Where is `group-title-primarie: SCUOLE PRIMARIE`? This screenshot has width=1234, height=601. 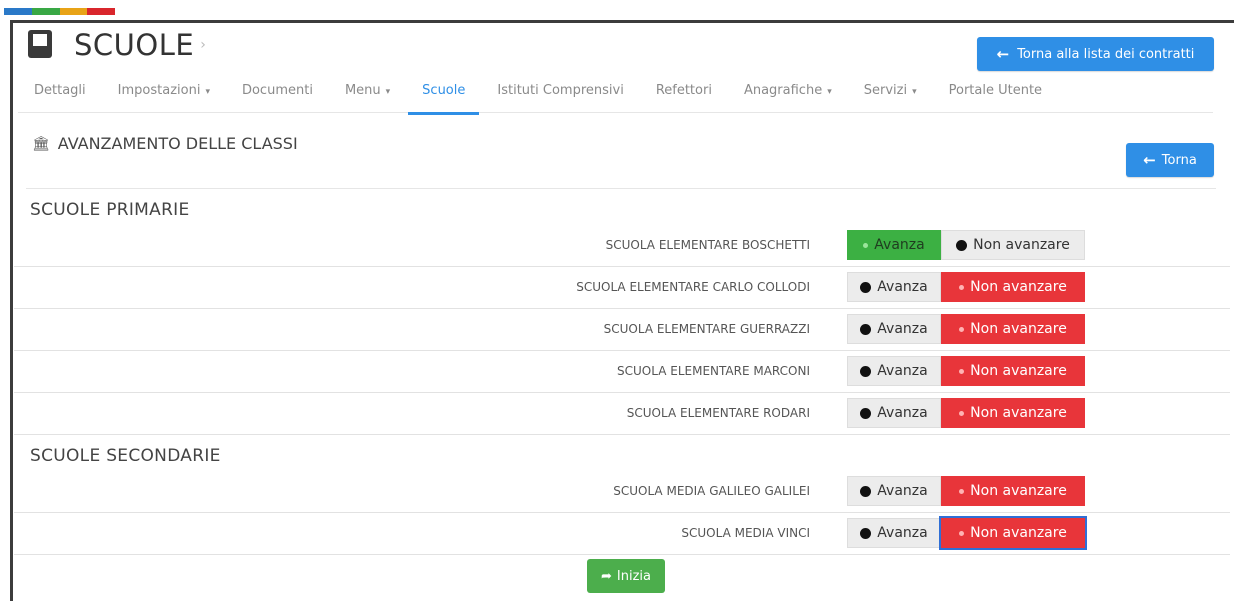
group-title-primarie: SCUOLE PRIMARIE is located at coordinates (110, 210).